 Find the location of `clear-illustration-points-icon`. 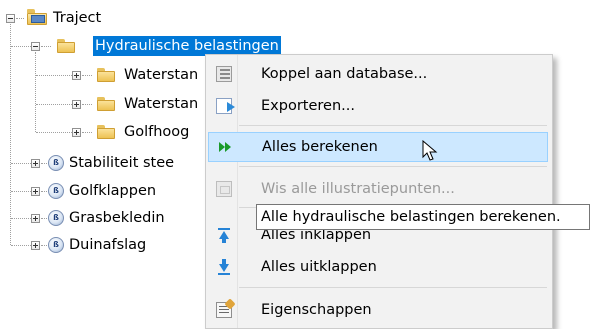

clear-illustration-points-icon is located at coordinates (224, 189).